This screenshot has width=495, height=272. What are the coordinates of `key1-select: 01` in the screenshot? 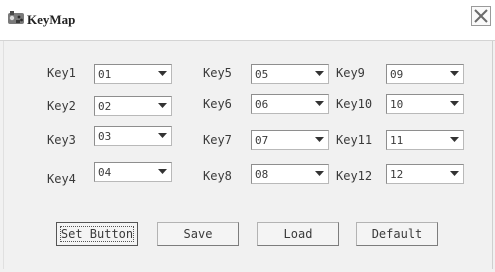 It's located at (133, 74).